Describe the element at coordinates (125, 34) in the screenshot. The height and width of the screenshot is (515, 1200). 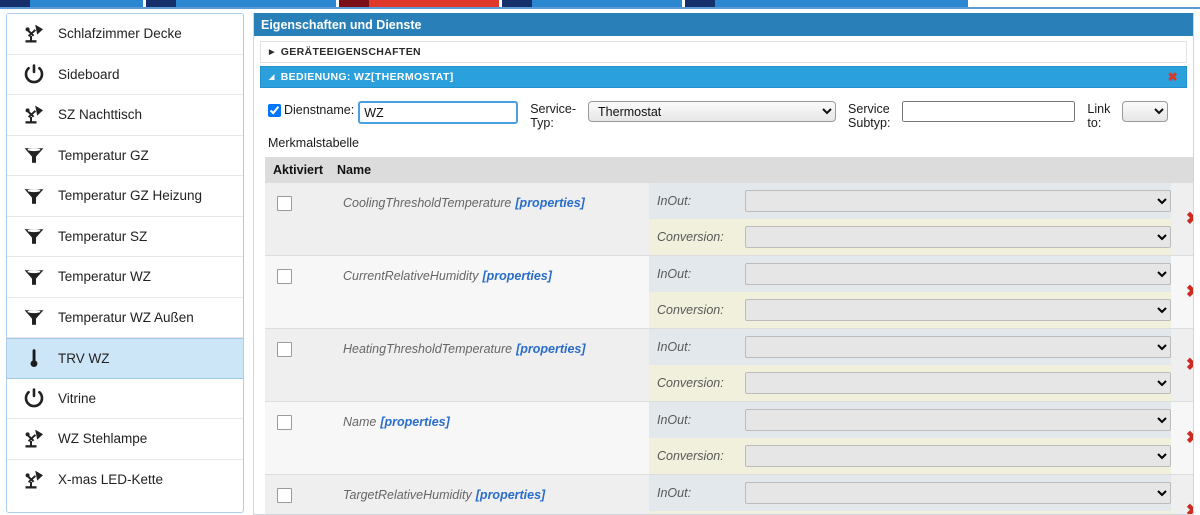
I see `sidebar-item-schlafzimmer-decke: Schlafzimmer Decke` at that location.